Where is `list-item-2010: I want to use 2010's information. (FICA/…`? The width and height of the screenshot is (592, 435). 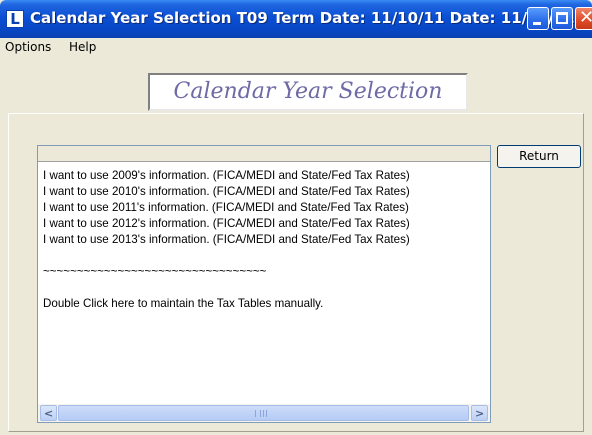
list-item-2010: I want to use 2010's information. (FICA/… is located at coordinates (265, 192).